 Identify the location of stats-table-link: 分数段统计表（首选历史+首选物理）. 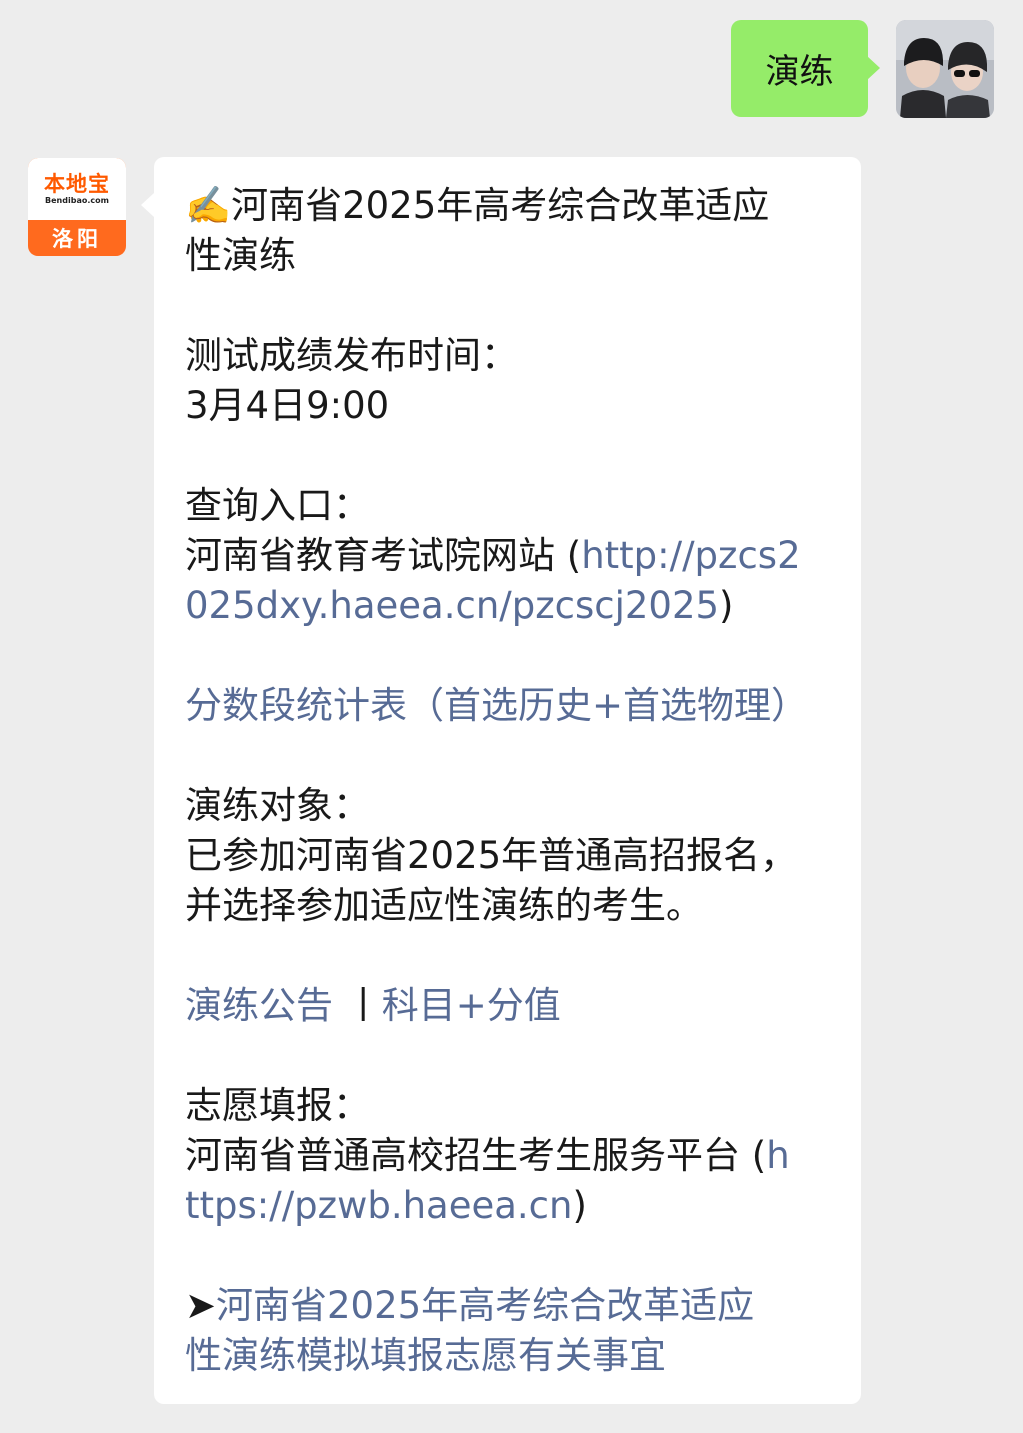
(508, 706).